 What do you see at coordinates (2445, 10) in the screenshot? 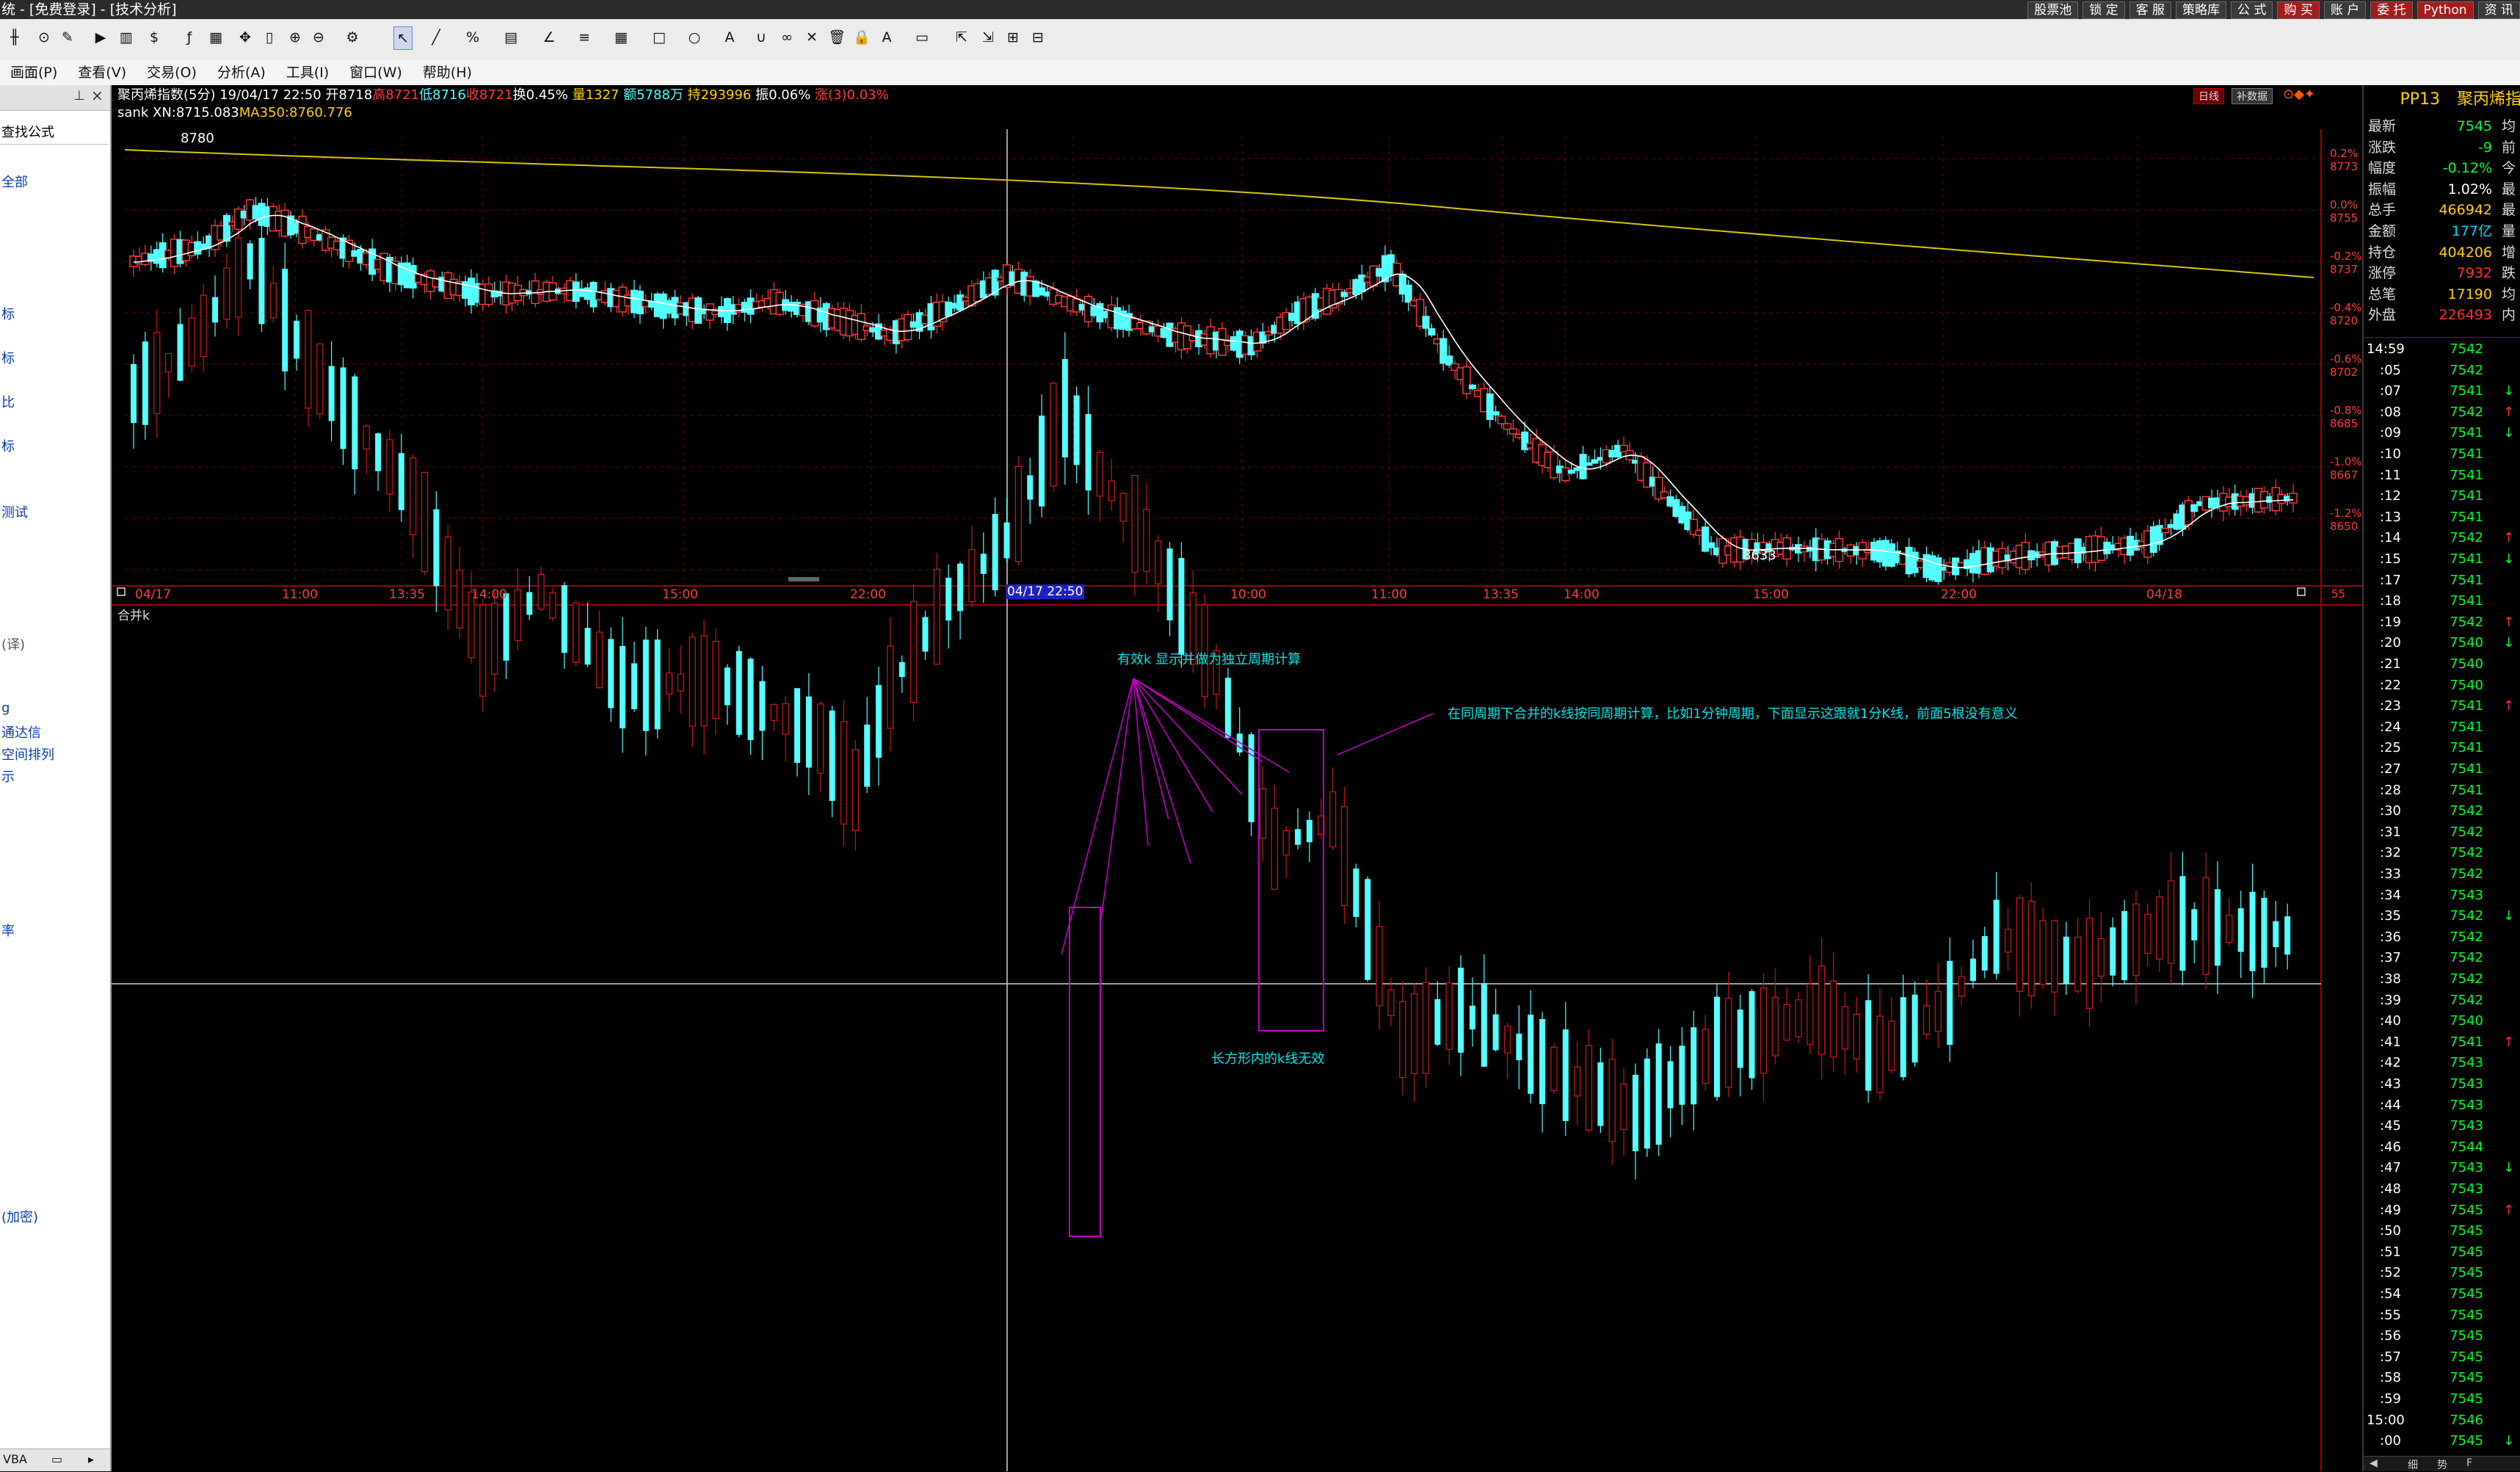
I see `python-button: Python` at bounding box center [2445, 10].